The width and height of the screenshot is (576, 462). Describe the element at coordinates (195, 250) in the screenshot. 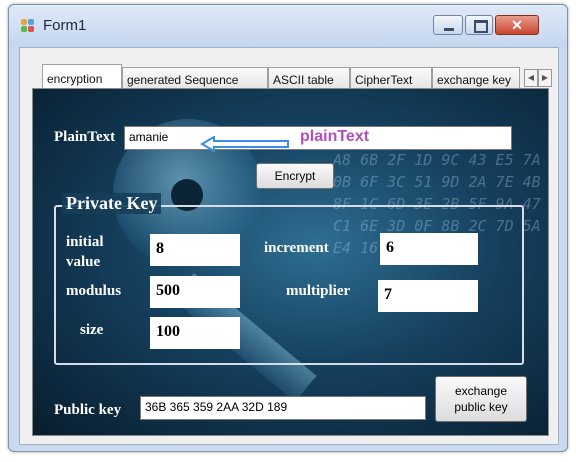

I see `initial-value-input: 8` at that location.